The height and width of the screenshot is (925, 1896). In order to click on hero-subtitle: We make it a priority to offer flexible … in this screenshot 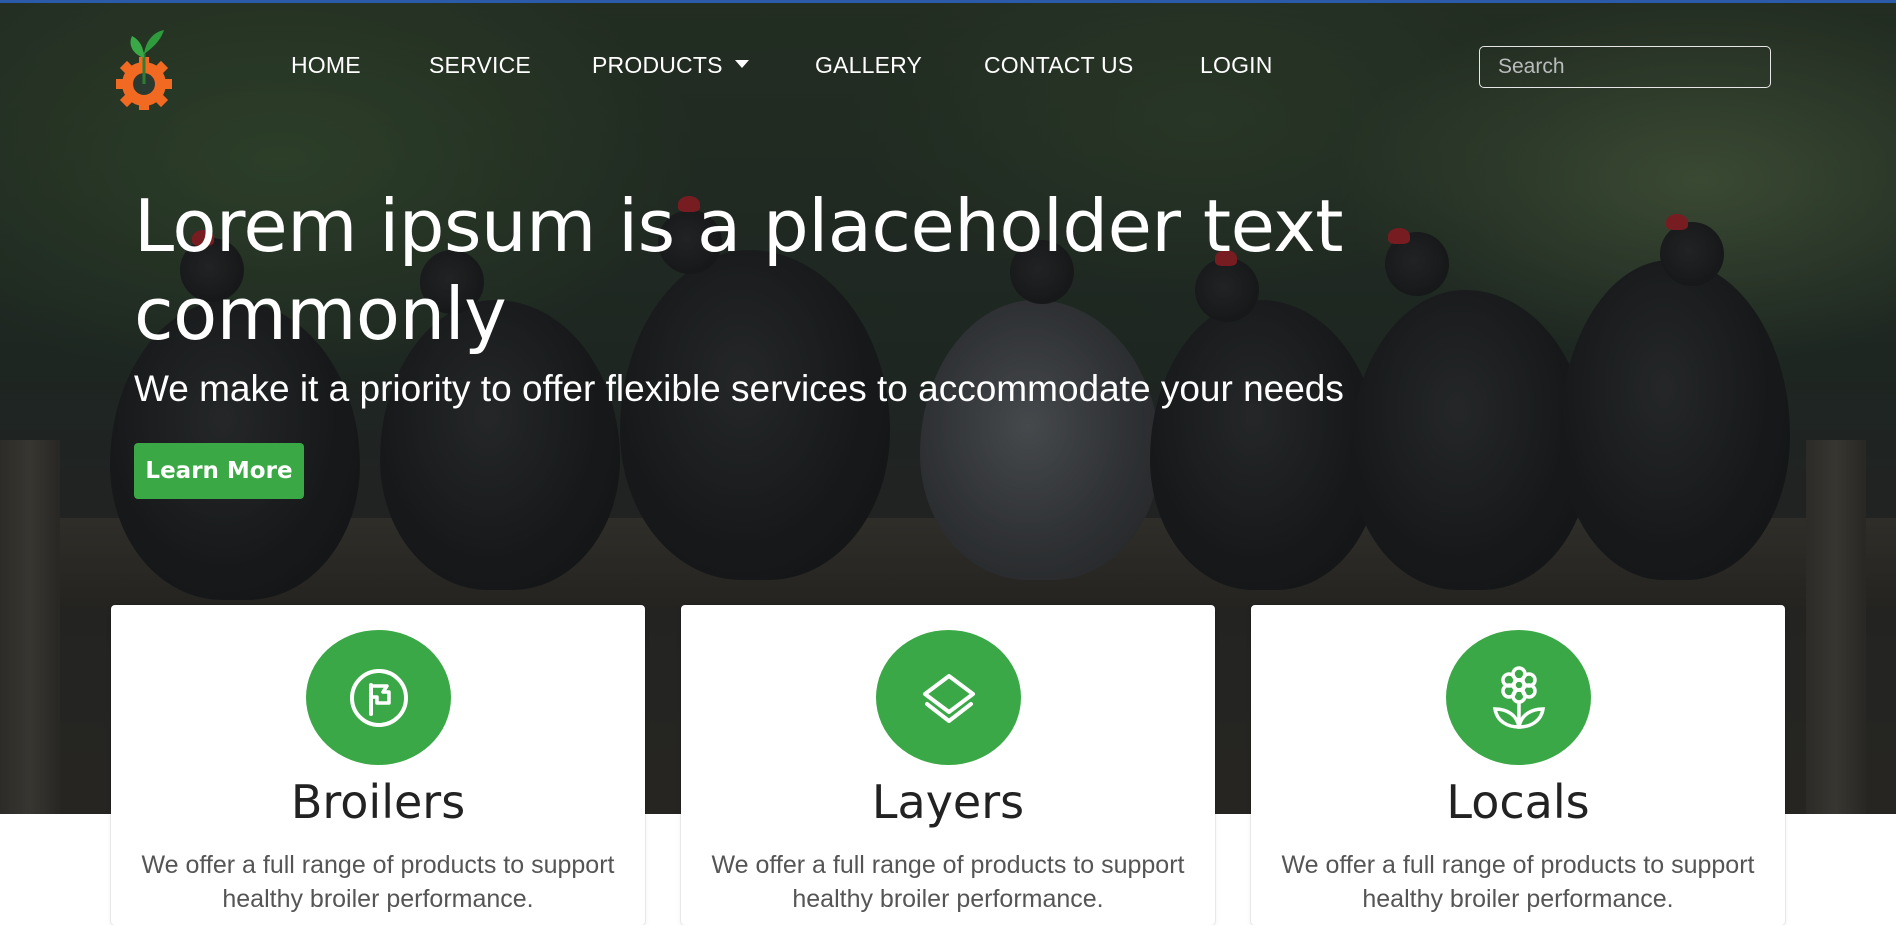, I will do `click(739, 388)`.